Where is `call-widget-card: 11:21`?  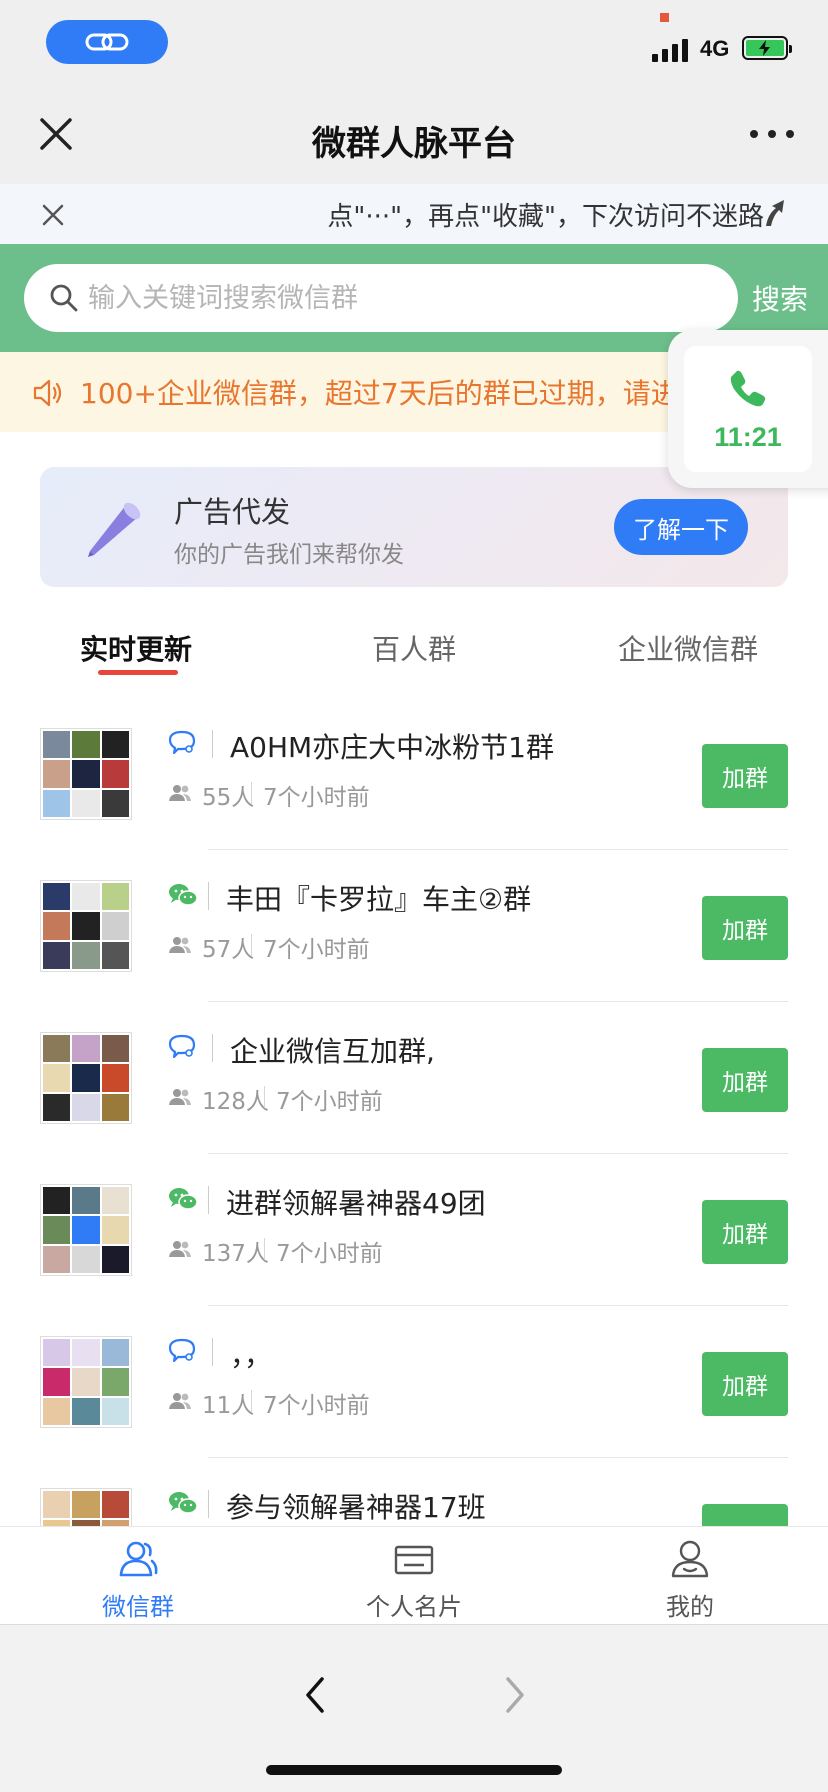
call-widget-card: 11:21 is located at coordinates (748, 409).